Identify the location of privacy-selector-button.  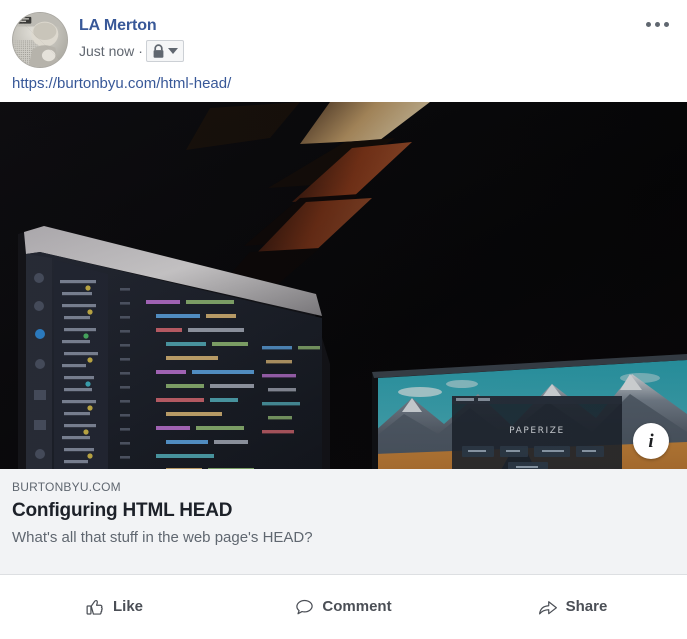
(164, 51).